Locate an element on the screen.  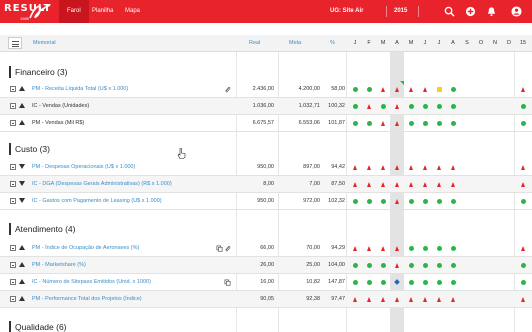
indicator-name: PM - Marketshare (%) is located at coordinates (59, 265).